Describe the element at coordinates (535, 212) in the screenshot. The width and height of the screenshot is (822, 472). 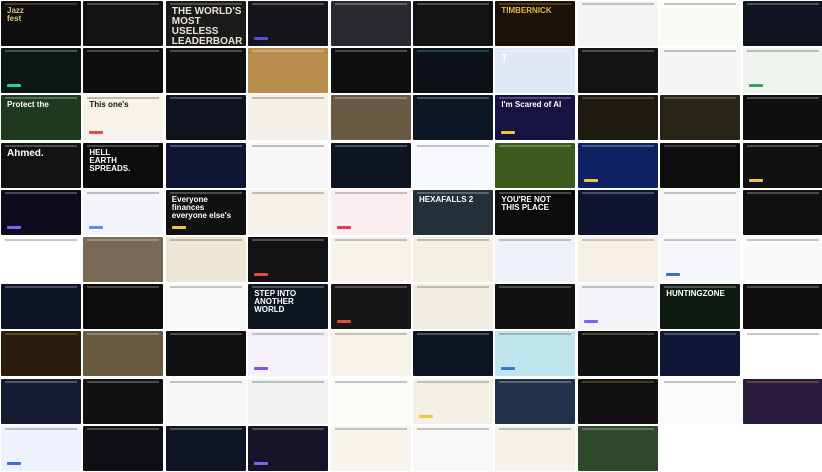
I see `thumbnail-tile: YOU'RE NOT THIS PLACE` at that location.